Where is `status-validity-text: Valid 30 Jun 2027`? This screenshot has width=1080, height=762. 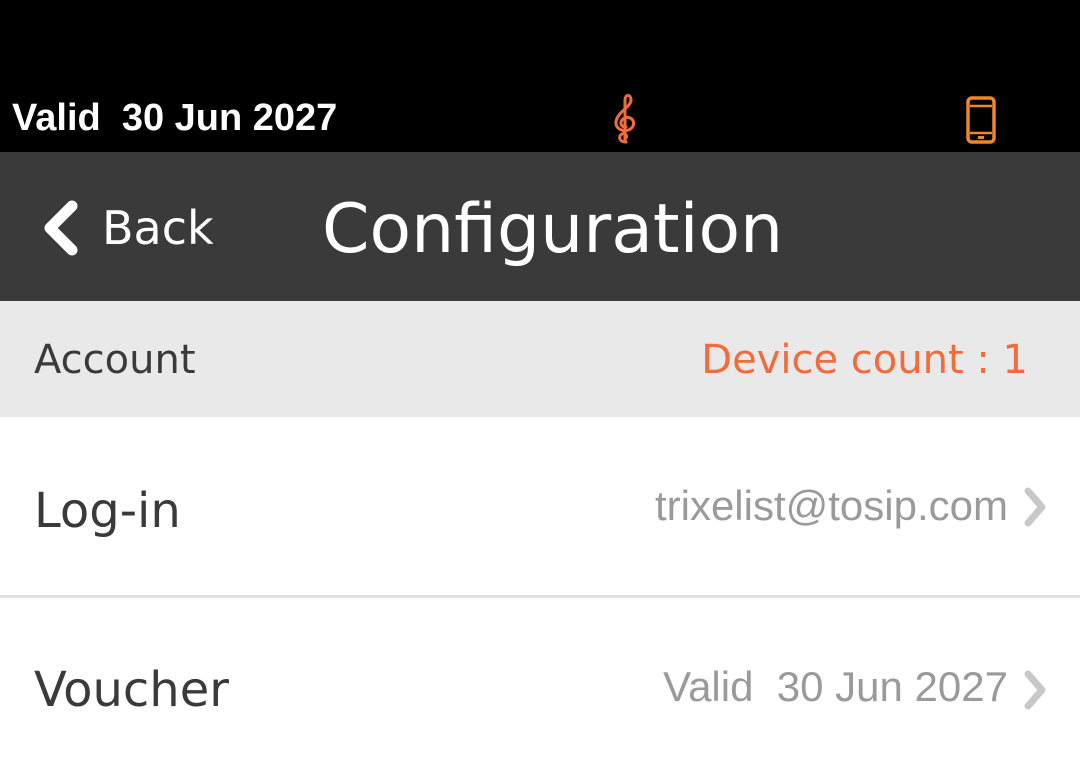 status-validity-text: Valid 30 Jun 2027 is located at coordinates (175, 118).